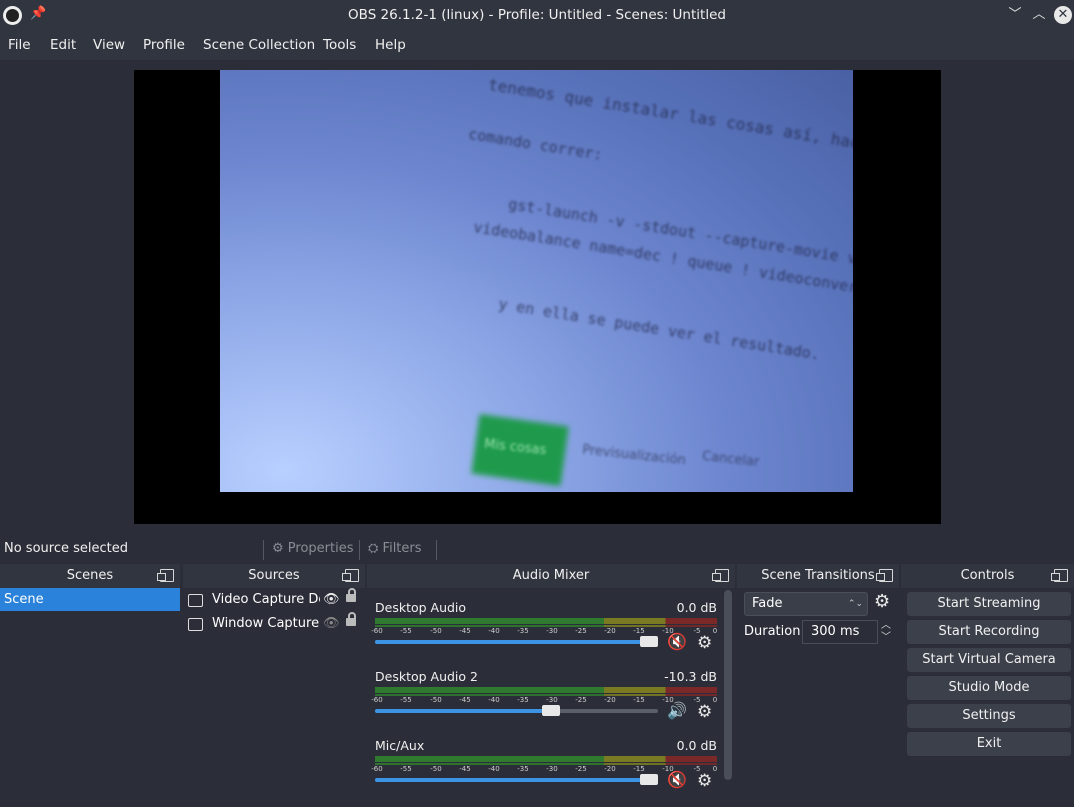 The height and width of the screenshot is (807, 1074). I want to click on menu-help: Help, so click(390, 45).